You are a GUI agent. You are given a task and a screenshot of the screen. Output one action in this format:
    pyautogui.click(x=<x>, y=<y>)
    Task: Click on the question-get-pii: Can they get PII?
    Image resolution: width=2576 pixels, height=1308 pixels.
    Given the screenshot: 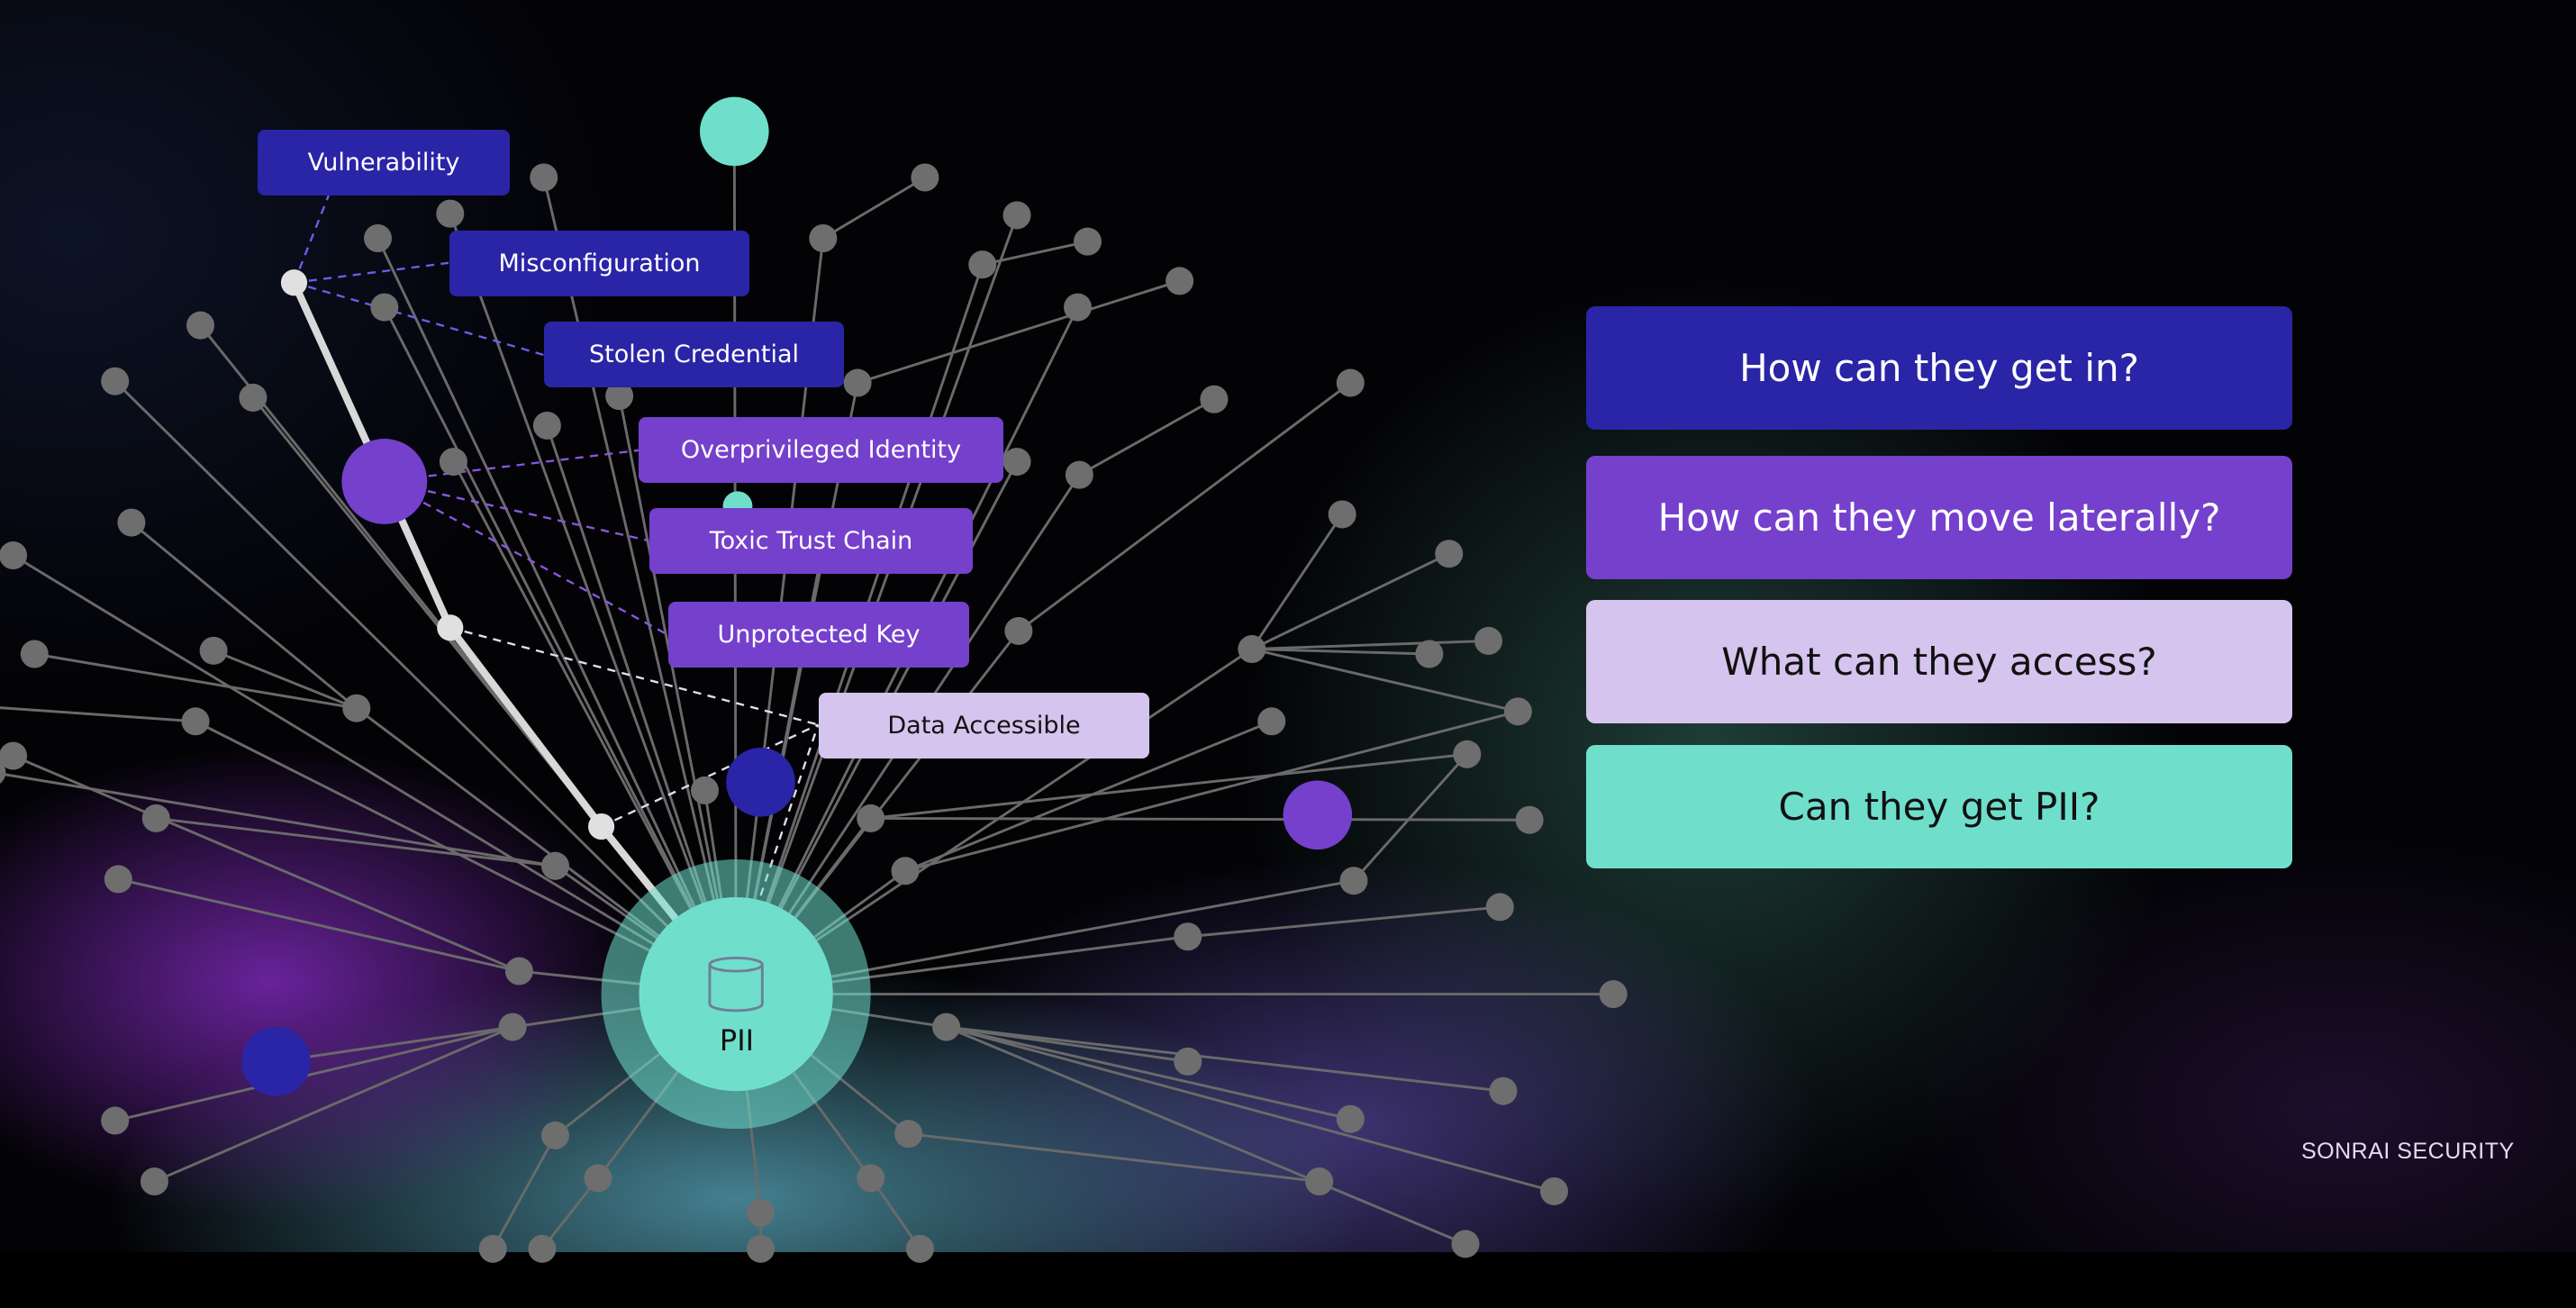 What is the action you would take?
    pyautogui.click(x=1939, y=806)
    